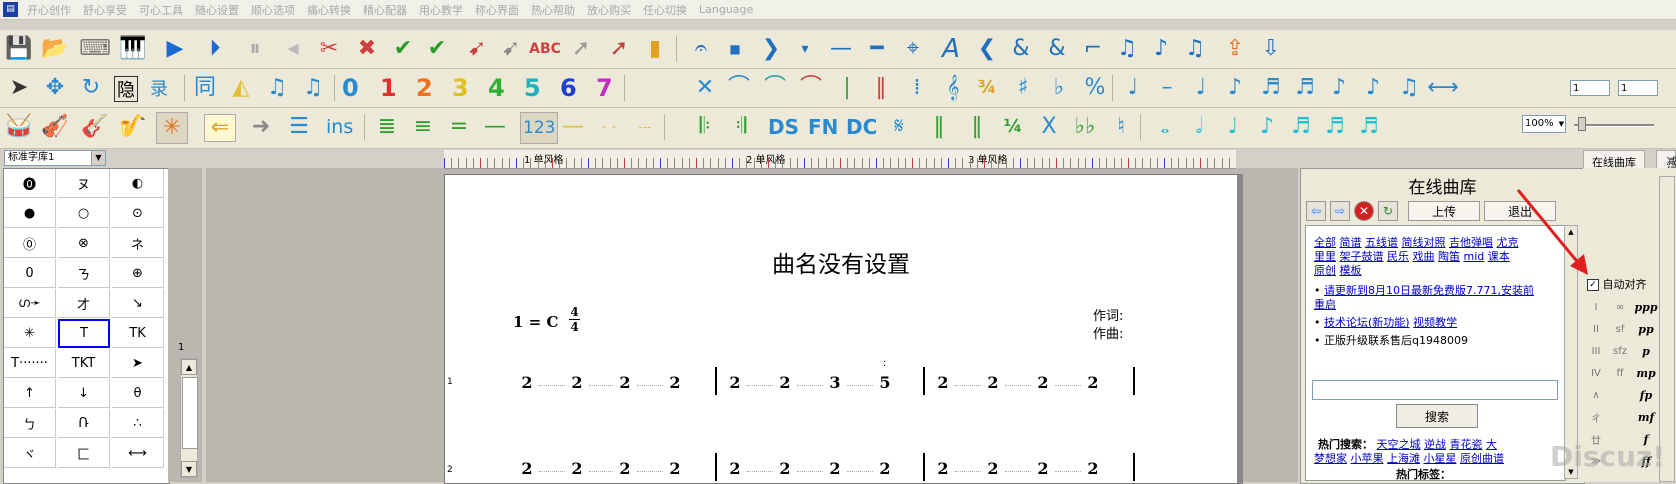 Image resolution: width=1676 pixels, height=484 pixels. I want to click on repeat-barline-icon: ⁞, so click(917, 88).